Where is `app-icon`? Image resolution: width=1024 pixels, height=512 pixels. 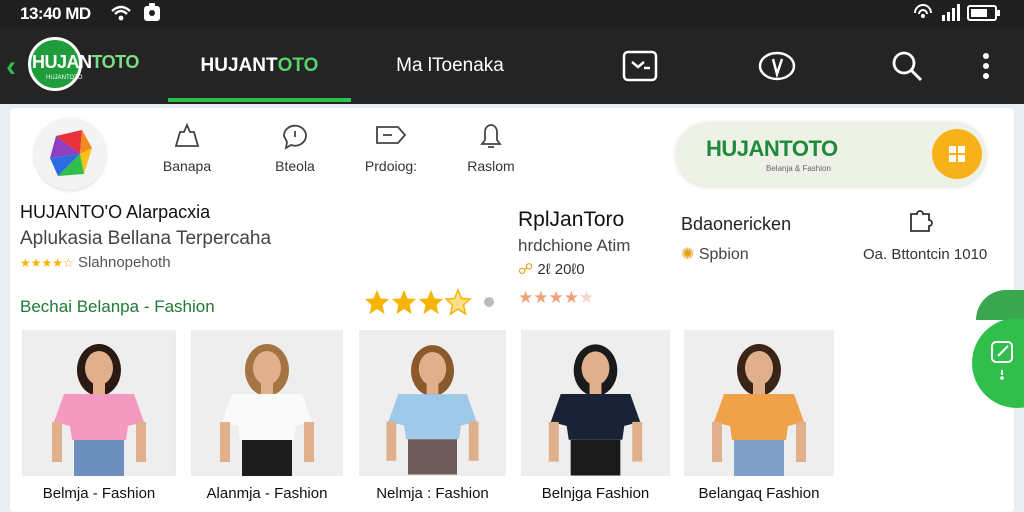 app-icon is located at coordinates (70, 154).